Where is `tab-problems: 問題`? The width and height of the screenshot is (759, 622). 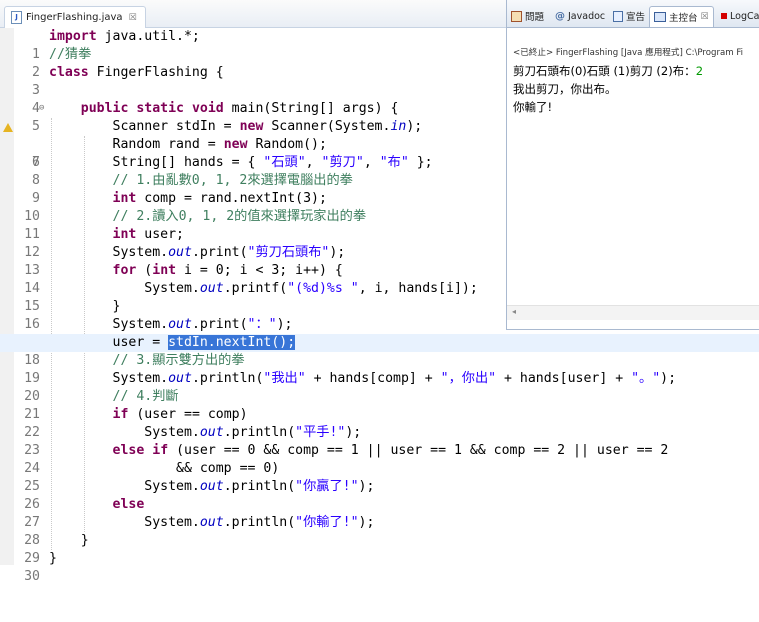
tab-problems: 問題 is located at coordinates (527, 16).